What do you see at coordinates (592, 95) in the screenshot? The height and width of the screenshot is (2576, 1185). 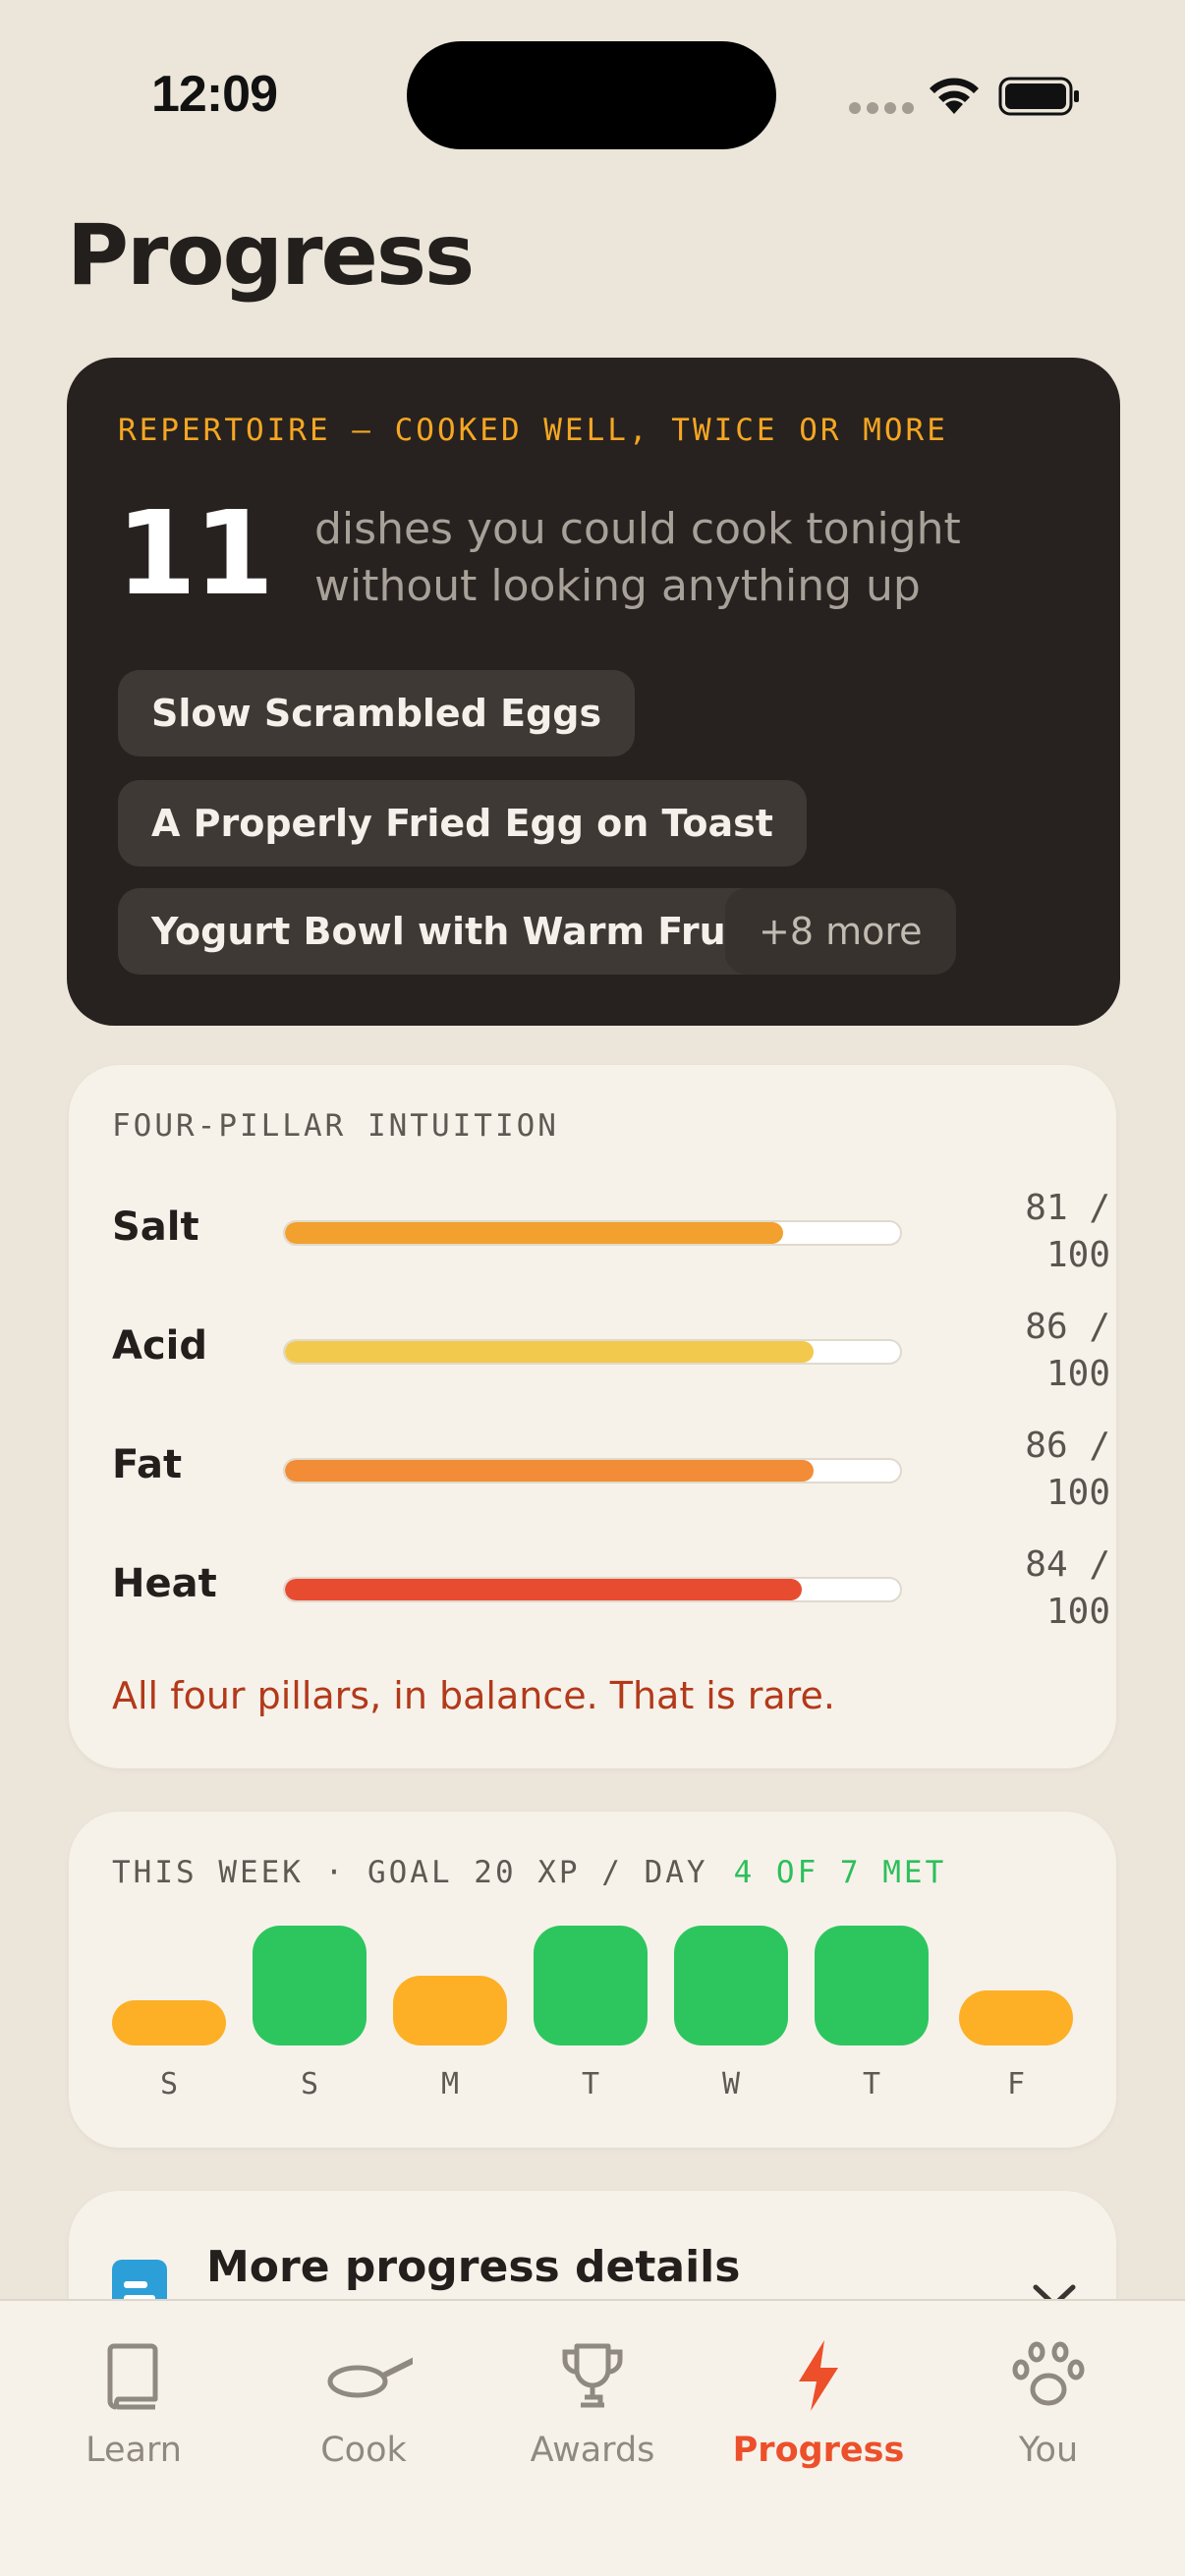 I see `dynamic-island` at bounding box center [592, 95].